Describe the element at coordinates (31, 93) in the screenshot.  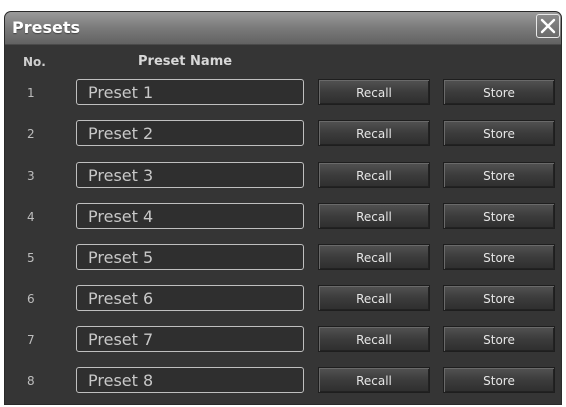
I see `preset-number: 1` at that location.